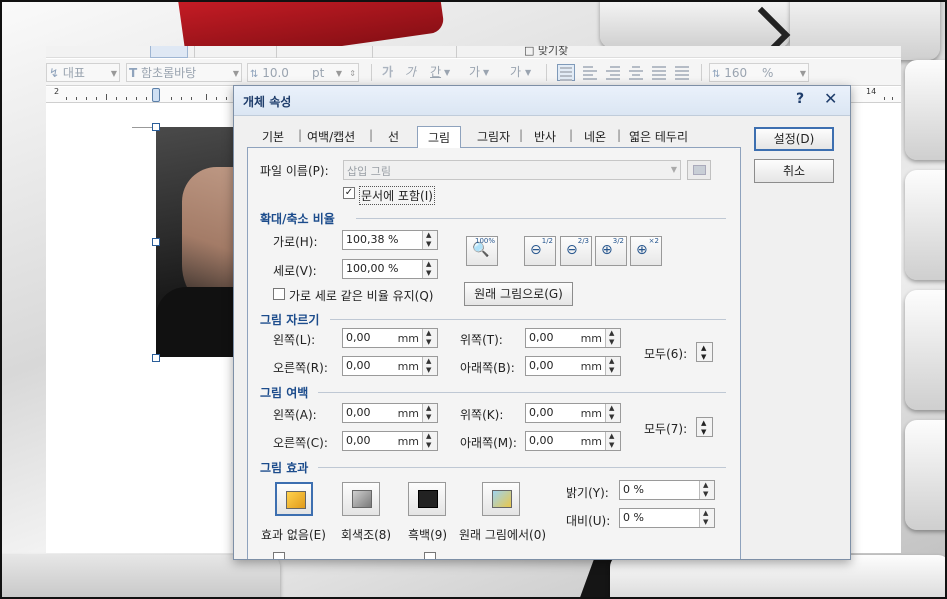 The image size is (947, 599). I want to click on align-distribute-button, so click(659, 72).